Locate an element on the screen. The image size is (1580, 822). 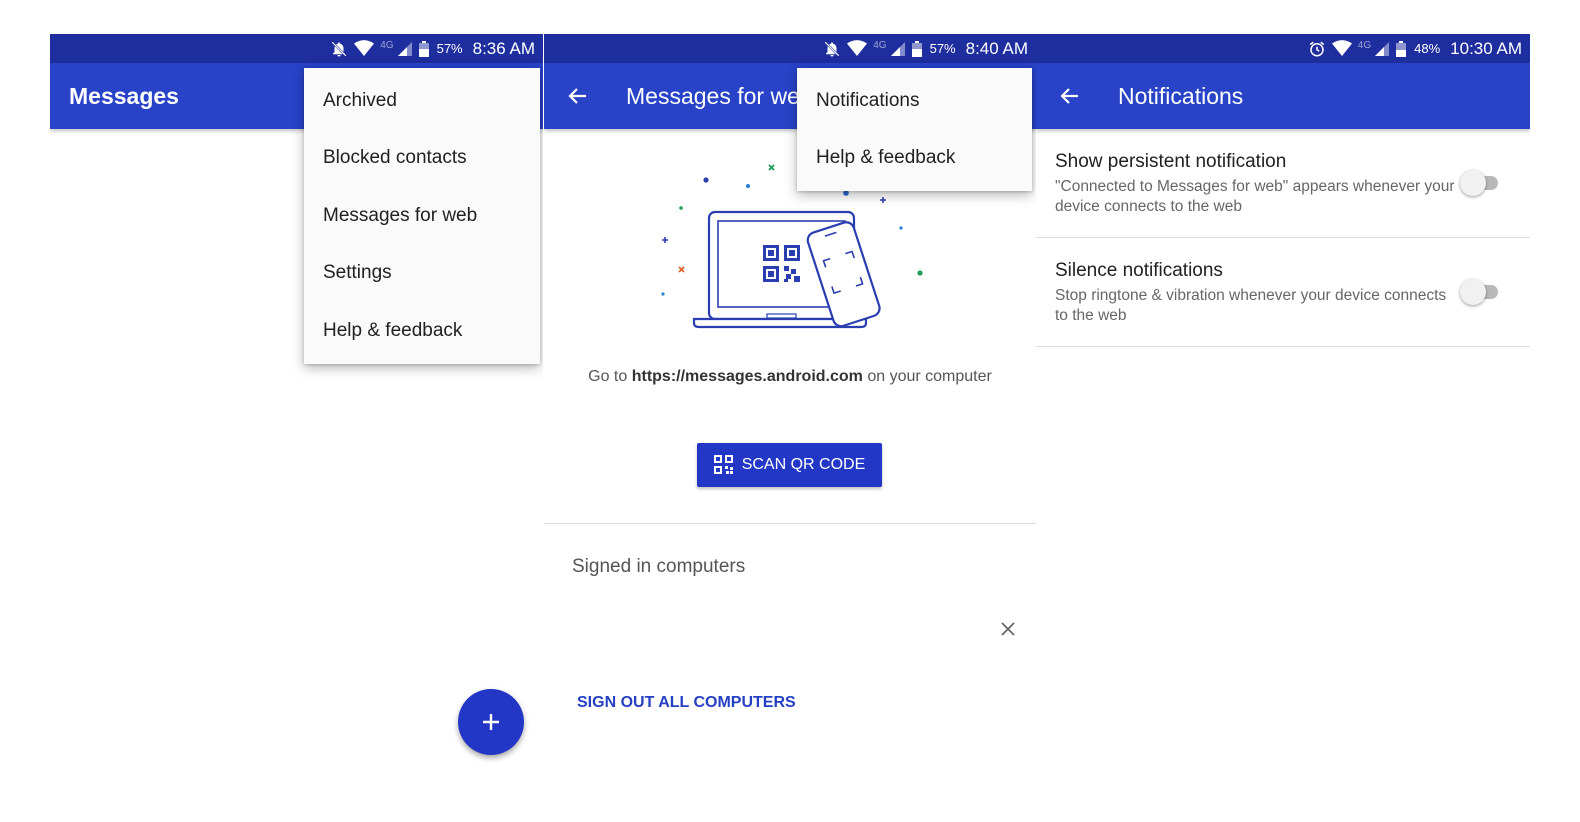
clock: 8:36 AM is located at coordinates (503, 48).